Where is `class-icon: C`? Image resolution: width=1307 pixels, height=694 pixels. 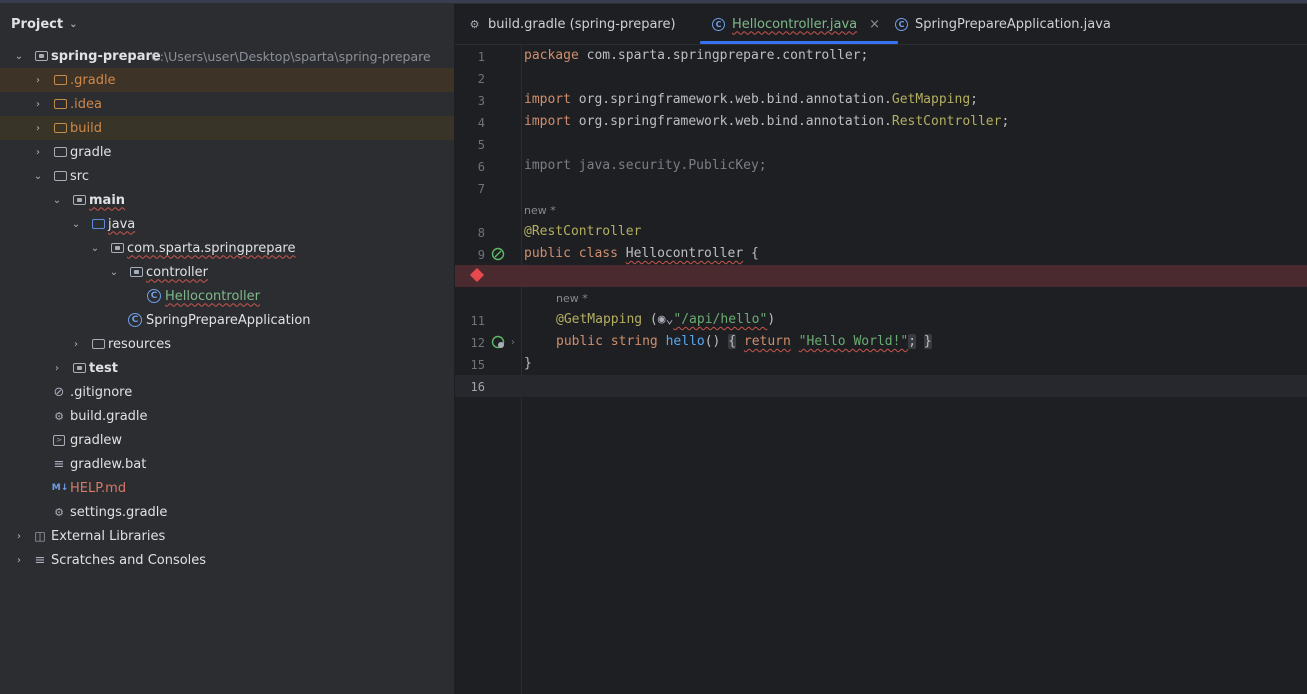
class-icon: C is located at coordinates (901, 24).